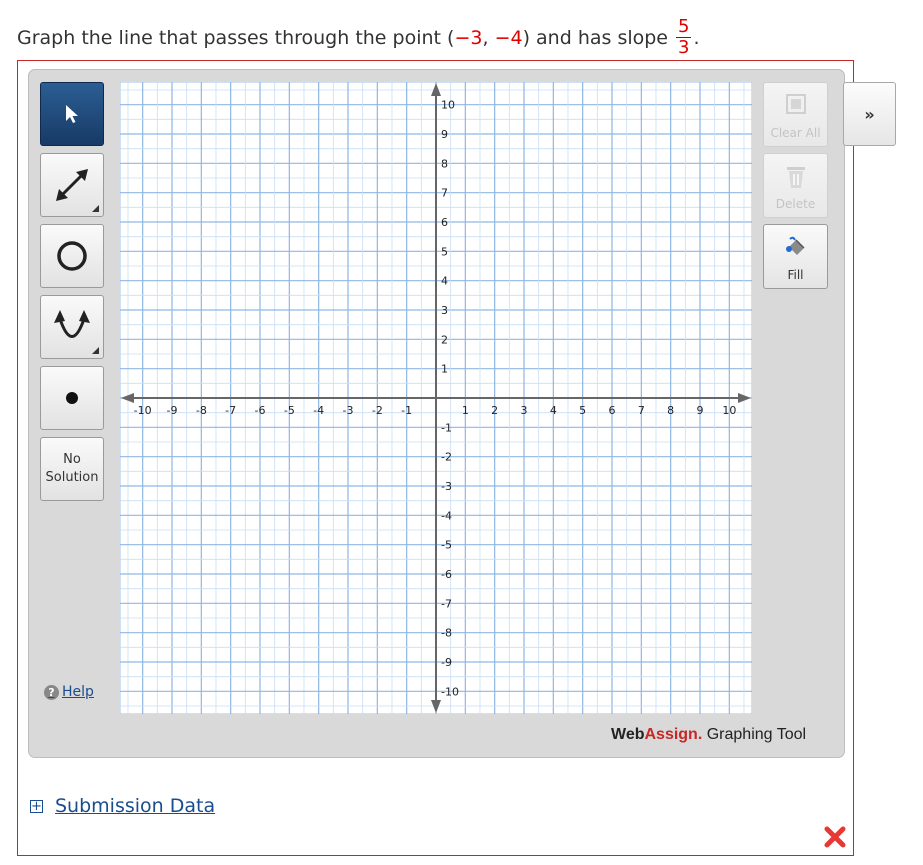  I want to click on x-tick-label: -7, so click(230, 410).